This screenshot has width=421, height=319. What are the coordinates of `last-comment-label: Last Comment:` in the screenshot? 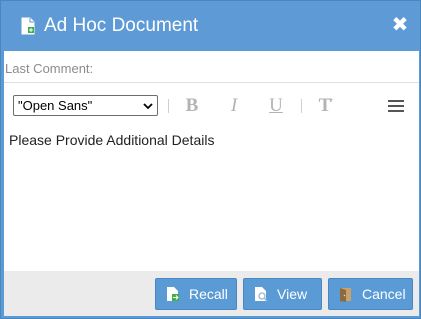 It's located at (49, 68).